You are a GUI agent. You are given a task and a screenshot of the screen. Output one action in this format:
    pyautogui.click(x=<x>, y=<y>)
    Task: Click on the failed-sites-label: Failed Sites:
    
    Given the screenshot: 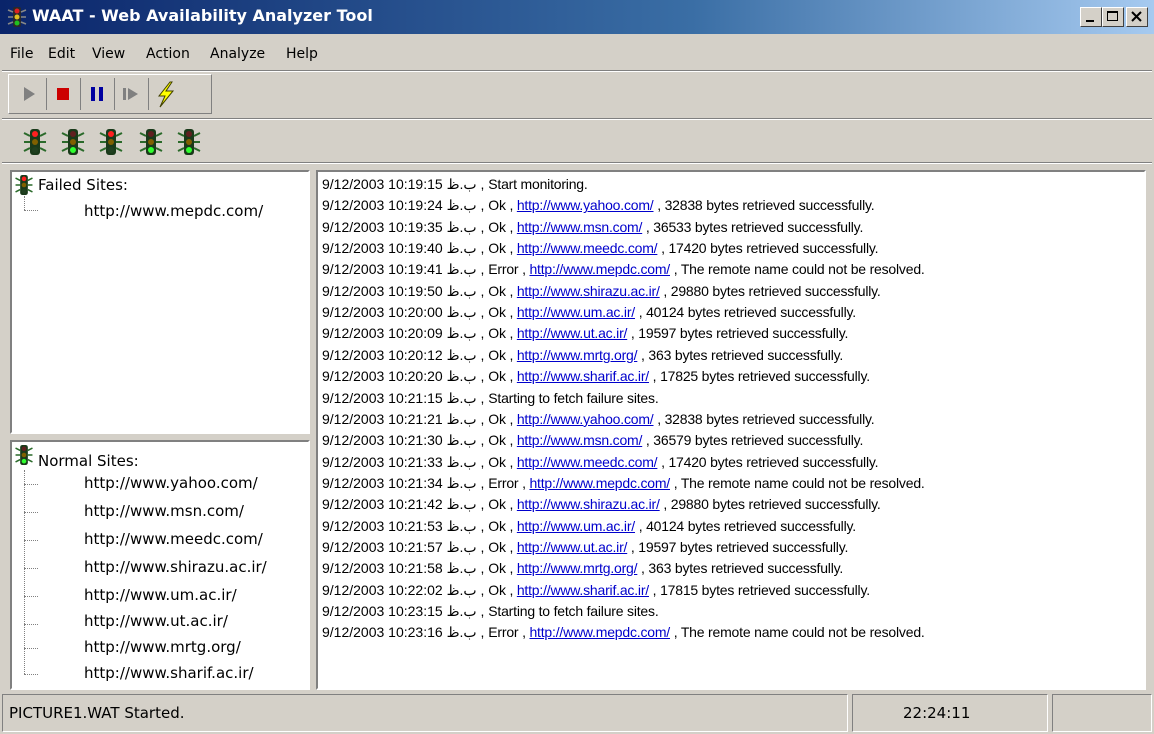 What is the action you would take?
    pyautogui.click(x=83, y=185)
    